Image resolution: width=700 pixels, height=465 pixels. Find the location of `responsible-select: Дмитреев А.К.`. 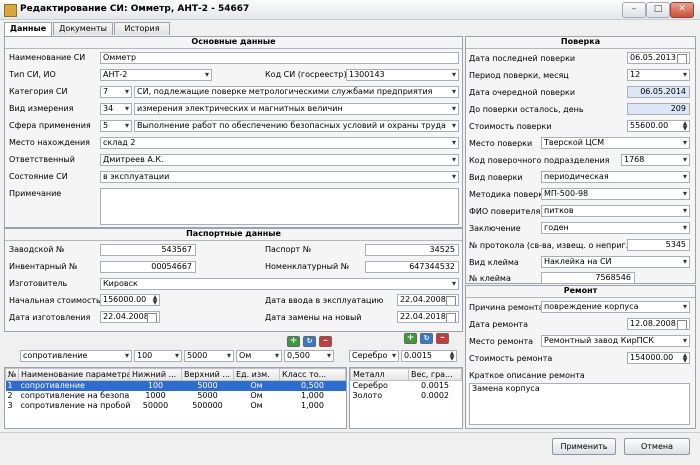

responsible-select: Дмитреев А.К. is located at coordinates (279, 160).